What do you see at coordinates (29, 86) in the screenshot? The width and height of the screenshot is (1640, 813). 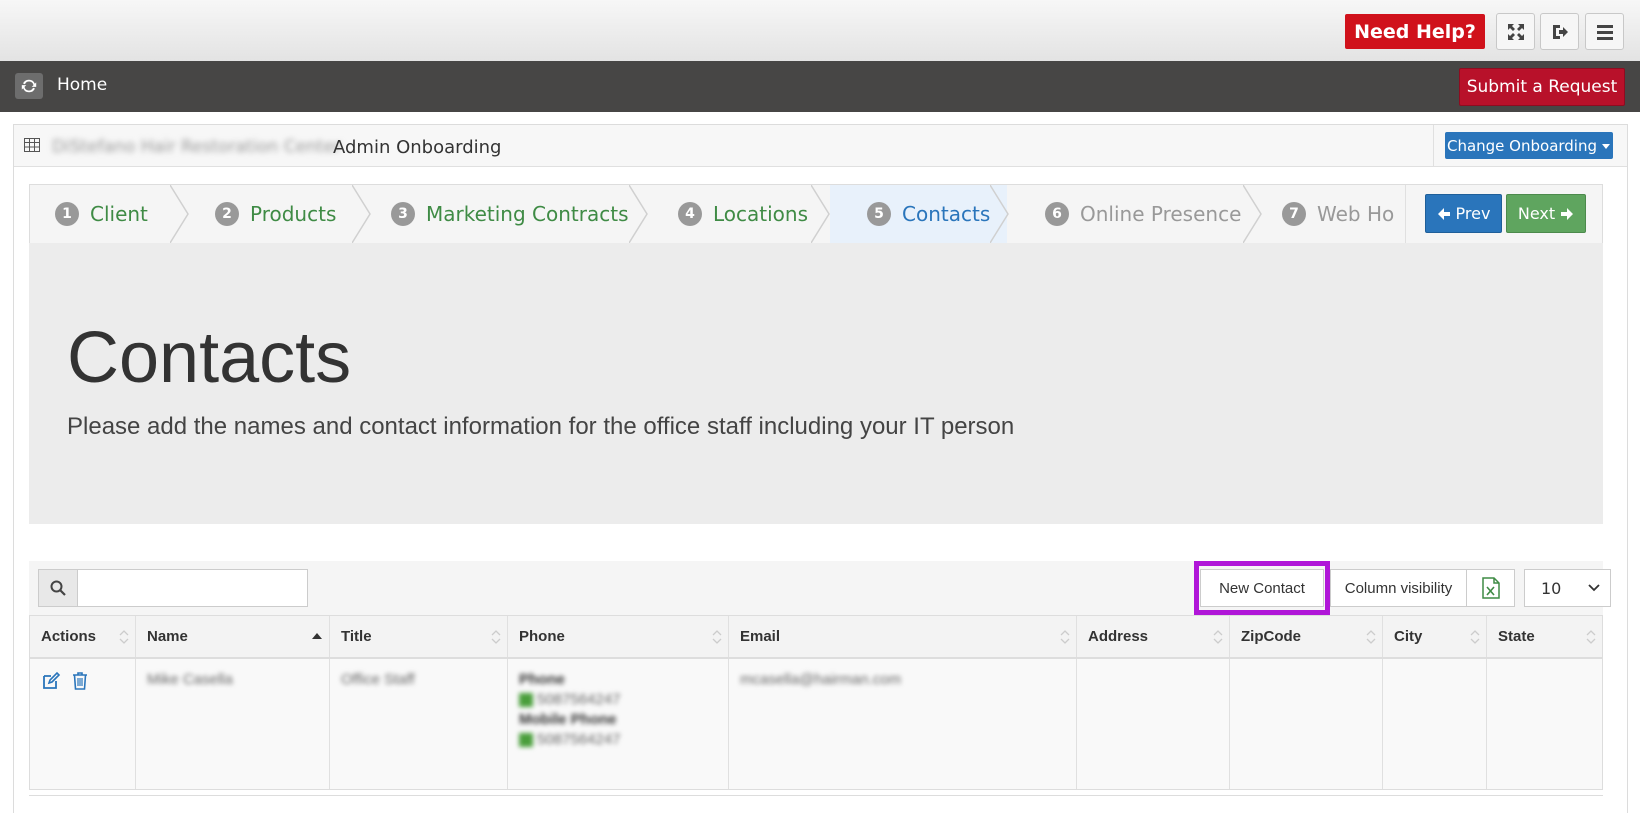 I see `refresh-icon` at bounding box center [29, 86].